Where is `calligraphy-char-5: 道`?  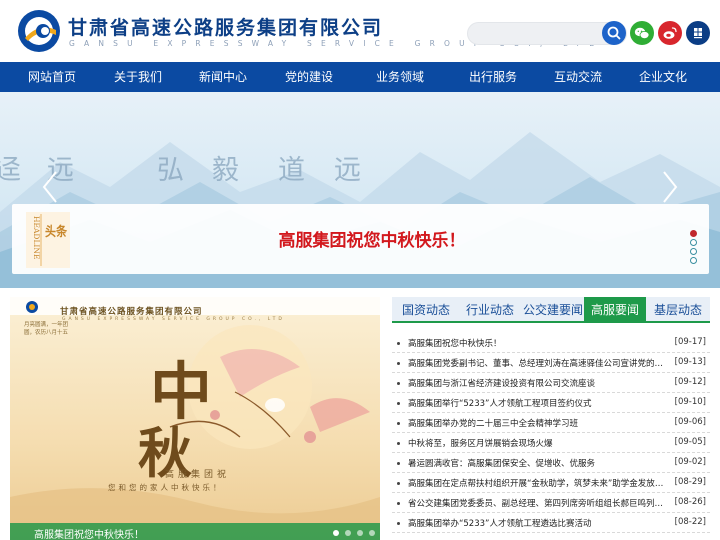 calligraphy-char-5: 道 is located at coordinates (291, 170).